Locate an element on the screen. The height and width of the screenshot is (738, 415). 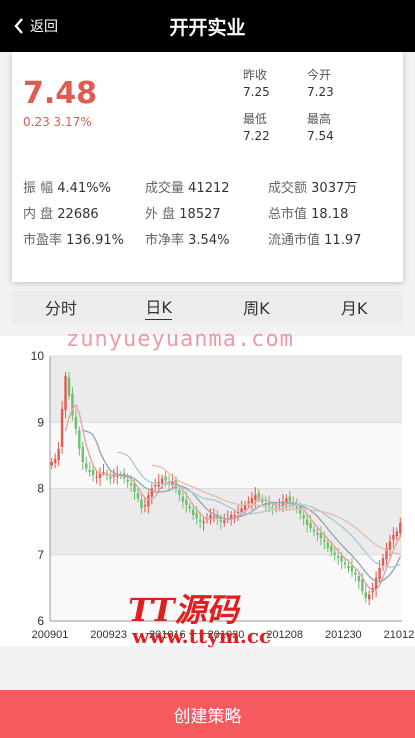
stat-label: 总市值 is located at coordinates (288, 214).